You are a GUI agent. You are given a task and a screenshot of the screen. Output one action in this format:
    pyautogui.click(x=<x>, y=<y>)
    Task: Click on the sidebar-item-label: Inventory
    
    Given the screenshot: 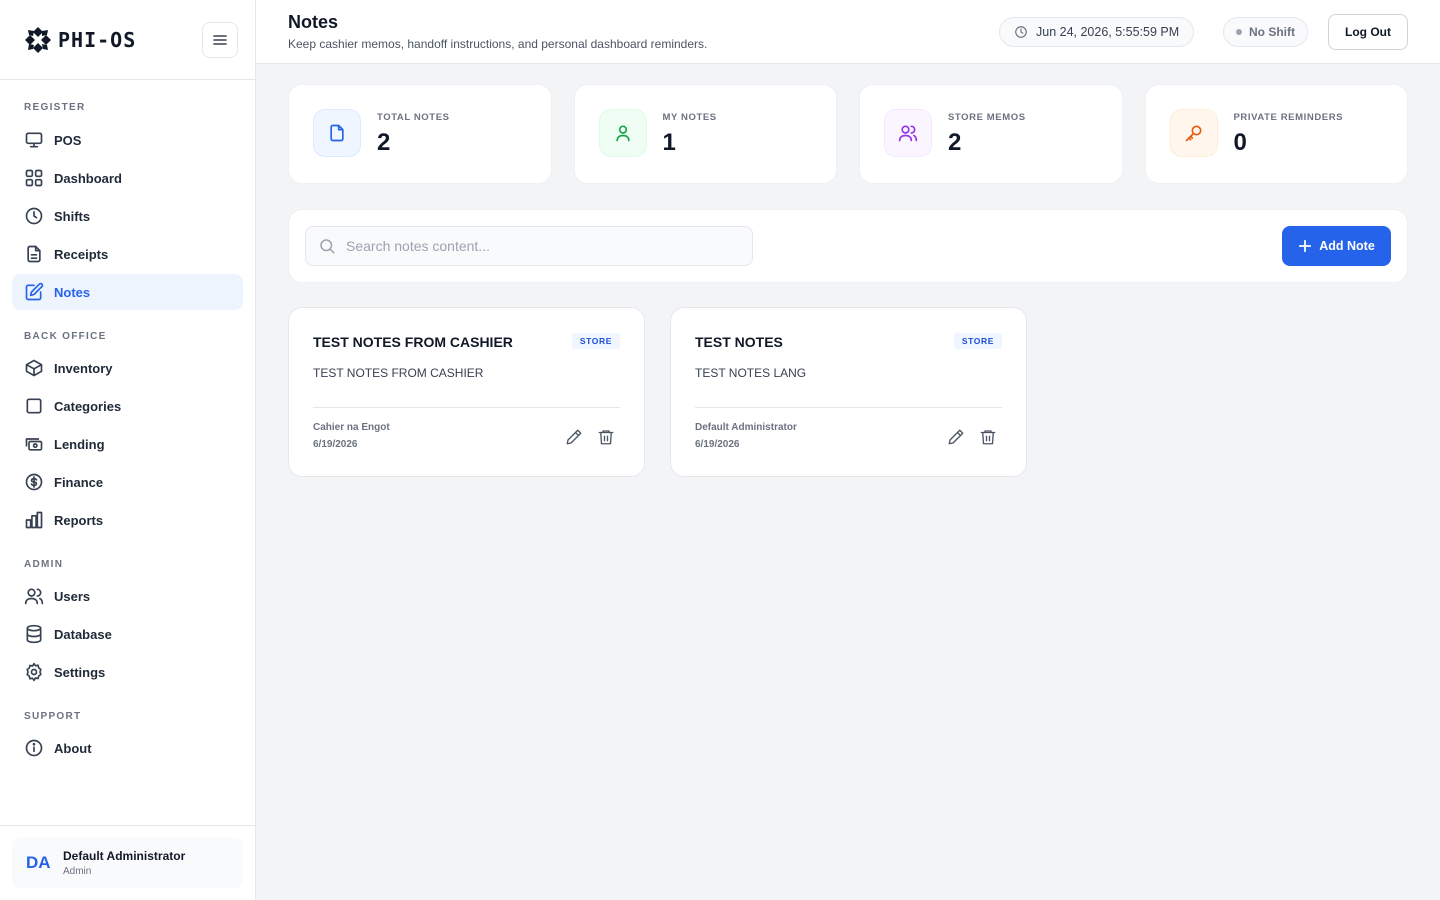 What is the action you would take?
    pyautogui.click(x=83, y=368)
    